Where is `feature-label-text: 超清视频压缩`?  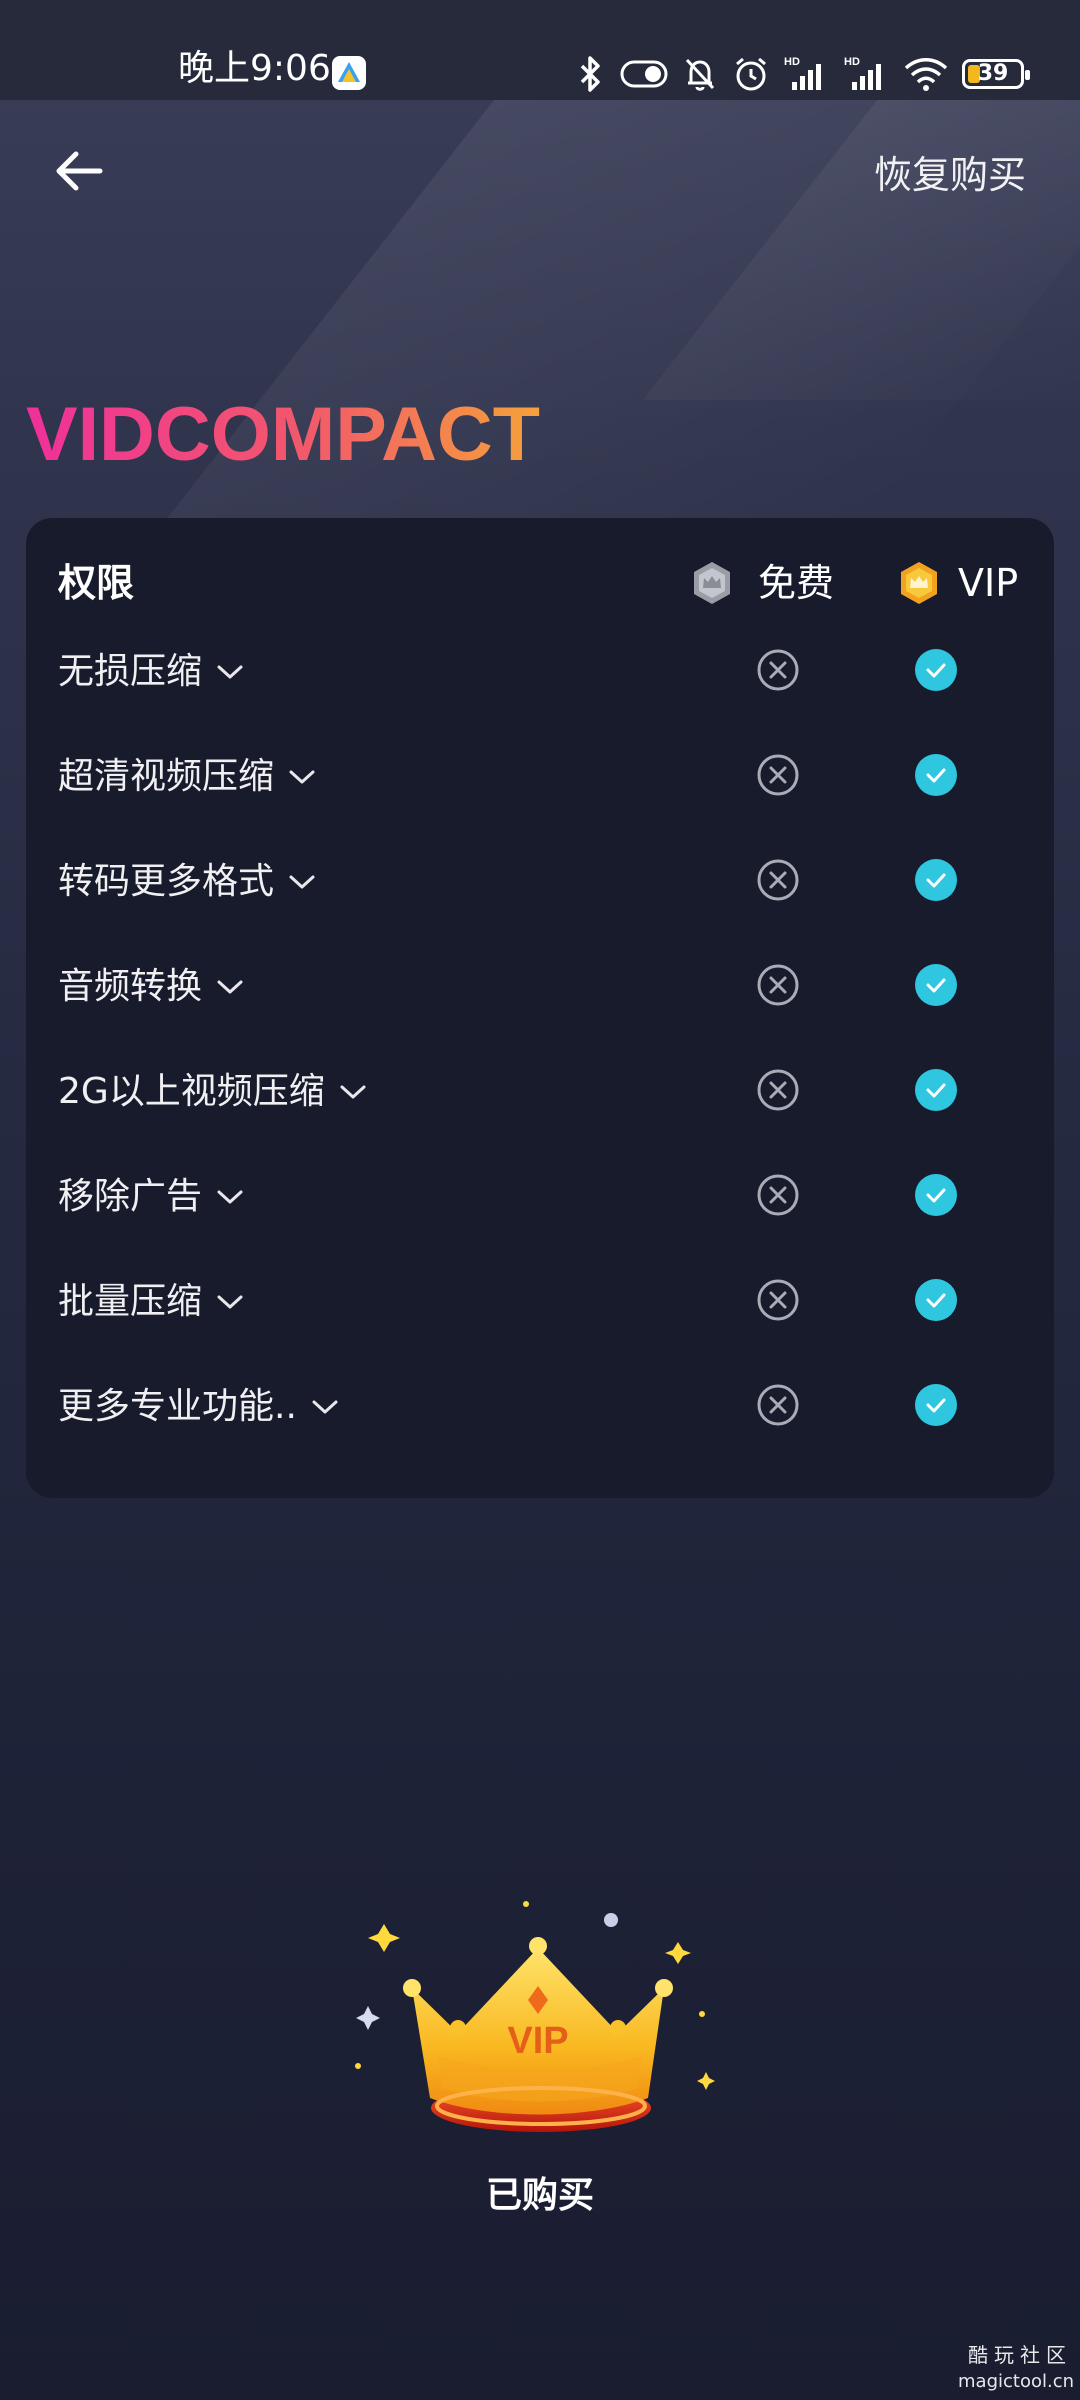 feature-label-text: 超清视频压缩 is located at coordinates (166, 776).